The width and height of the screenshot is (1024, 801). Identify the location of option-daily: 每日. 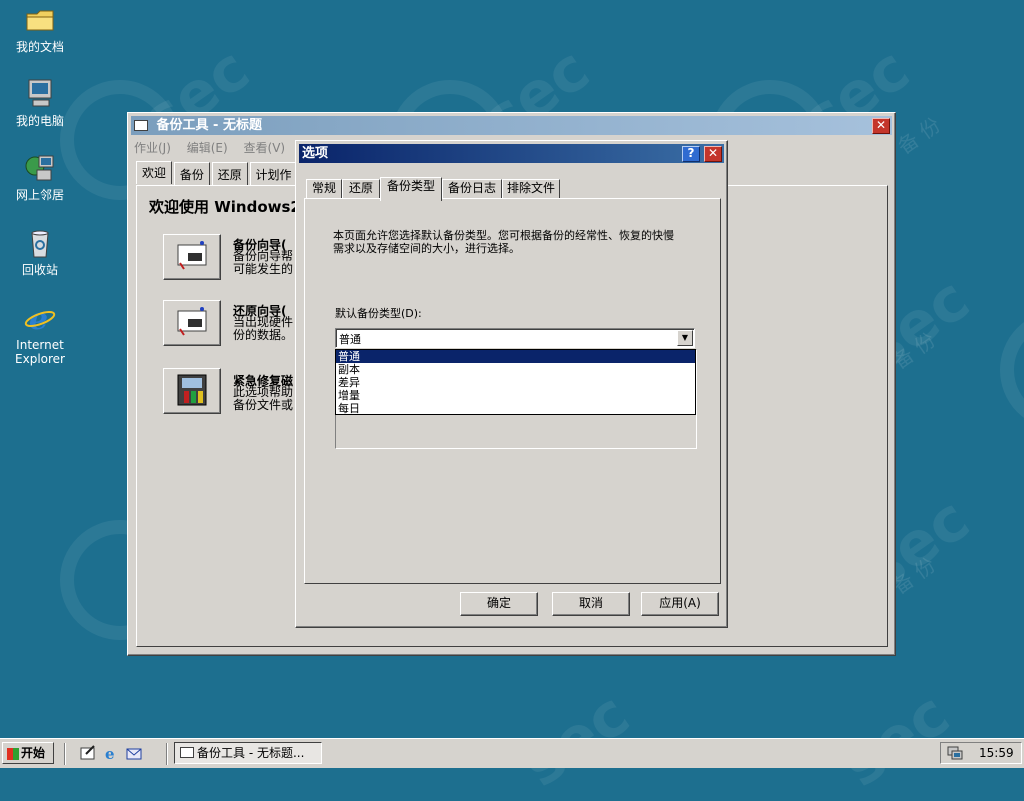
(515, 408).